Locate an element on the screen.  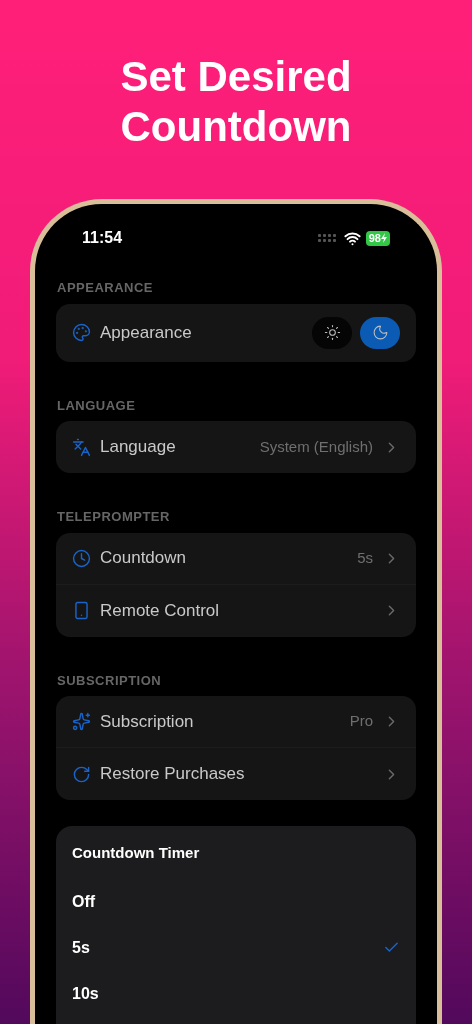
status-time: 11:54 is located at coordinates (102, 238).